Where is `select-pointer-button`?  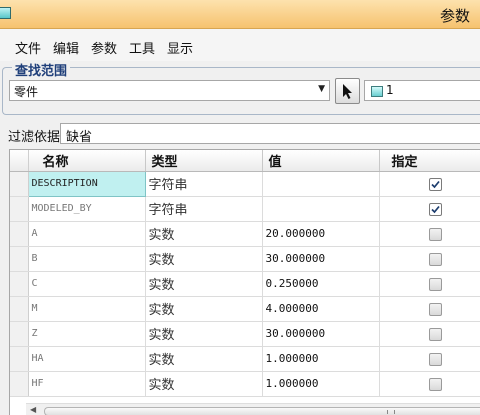
select-pointer-button is located at coordinates (347, 91).